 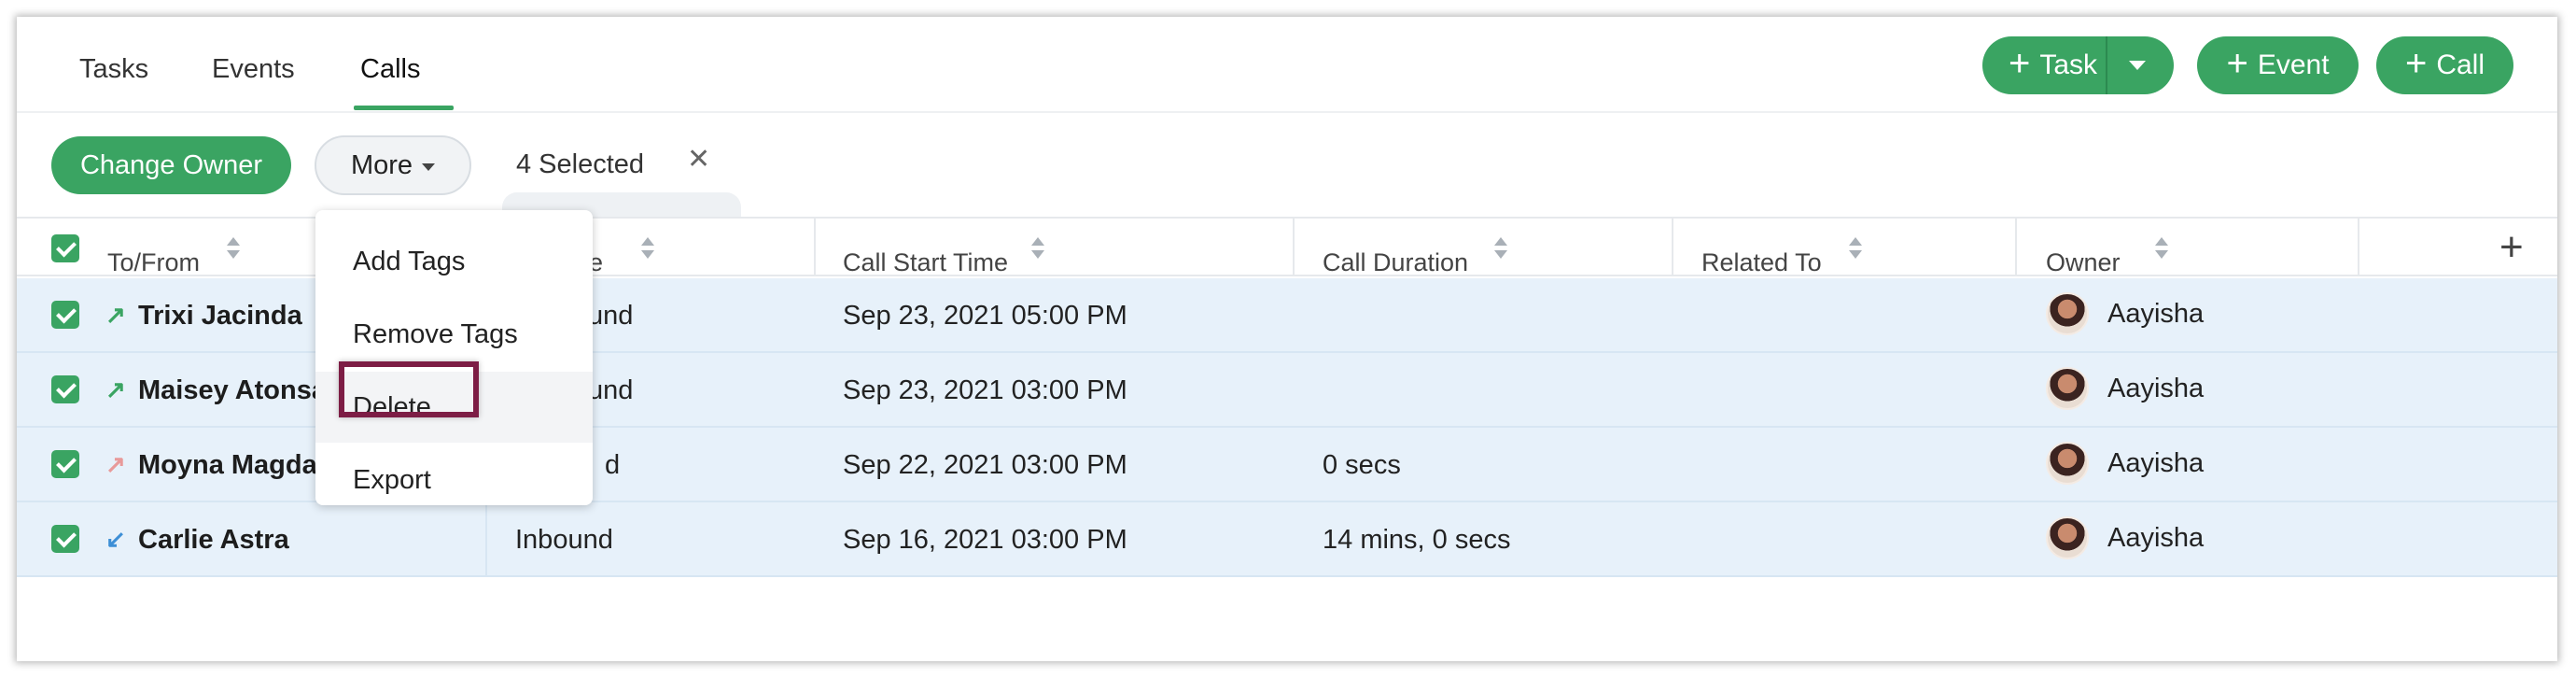 I want to click on change-owner-button: Change Owner, so click(x=171, y=165).